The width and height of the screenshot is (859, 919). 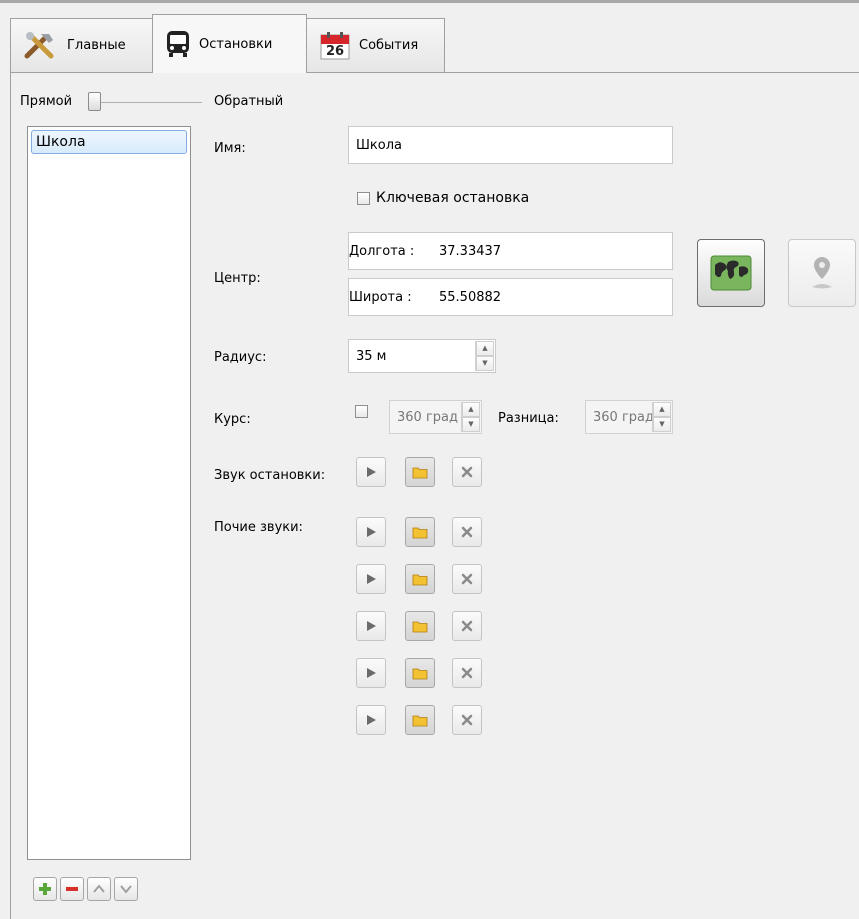 I want to click on center-label: Центр:, so click(x=237, y=278).